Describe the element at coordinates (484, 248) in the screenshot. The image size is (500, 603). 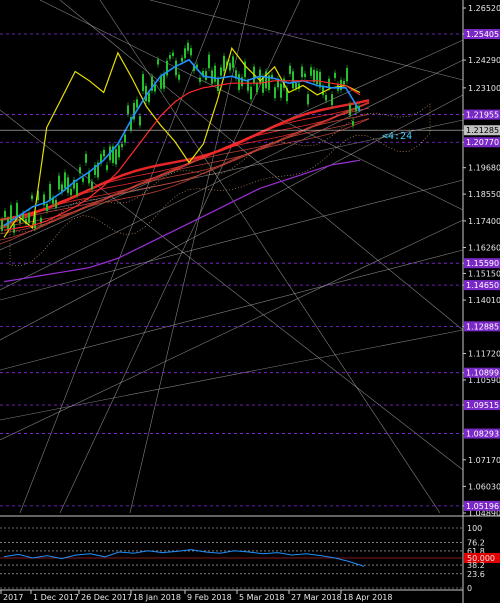
I see `y-tick-label: 1.16260` at that location.